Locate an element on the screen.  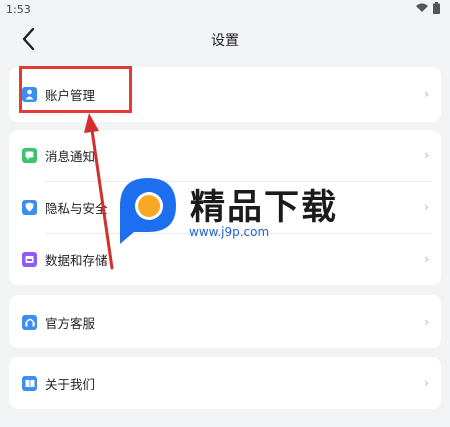
watermark-logo-icon is located at coordinates (148, 211).